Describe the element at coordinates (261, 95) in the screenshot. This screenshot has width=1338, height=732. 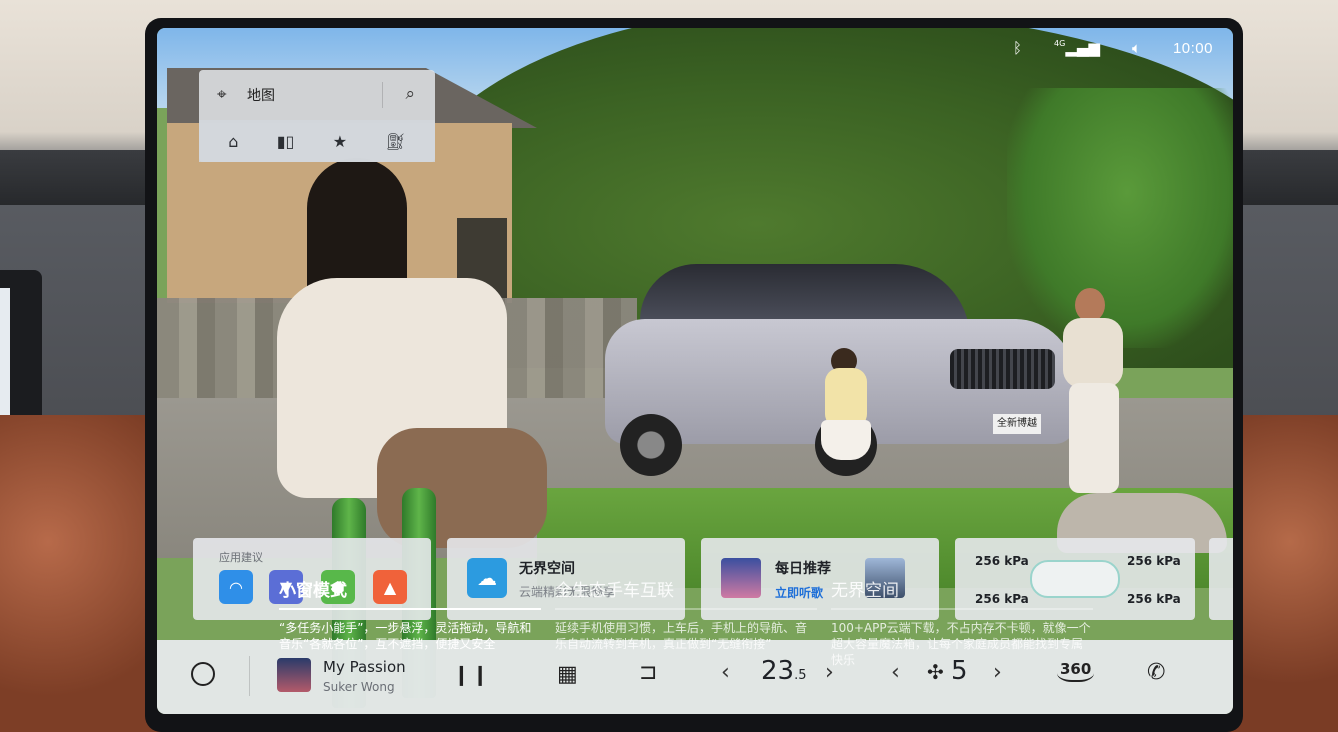
I see `map-title: 地图` at that location.